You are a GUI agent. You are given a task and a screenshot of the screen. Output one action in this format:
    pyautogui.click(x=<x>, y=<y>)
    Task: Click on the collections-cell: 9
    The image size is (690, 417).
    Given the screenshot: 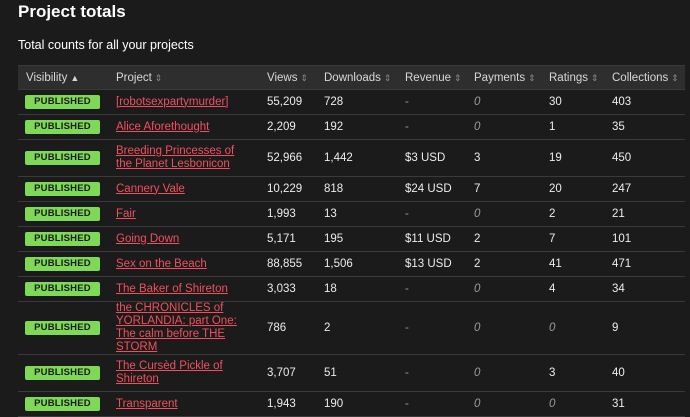 What is the action you would take?
    pyautogui.click(x=644, y=328)
    